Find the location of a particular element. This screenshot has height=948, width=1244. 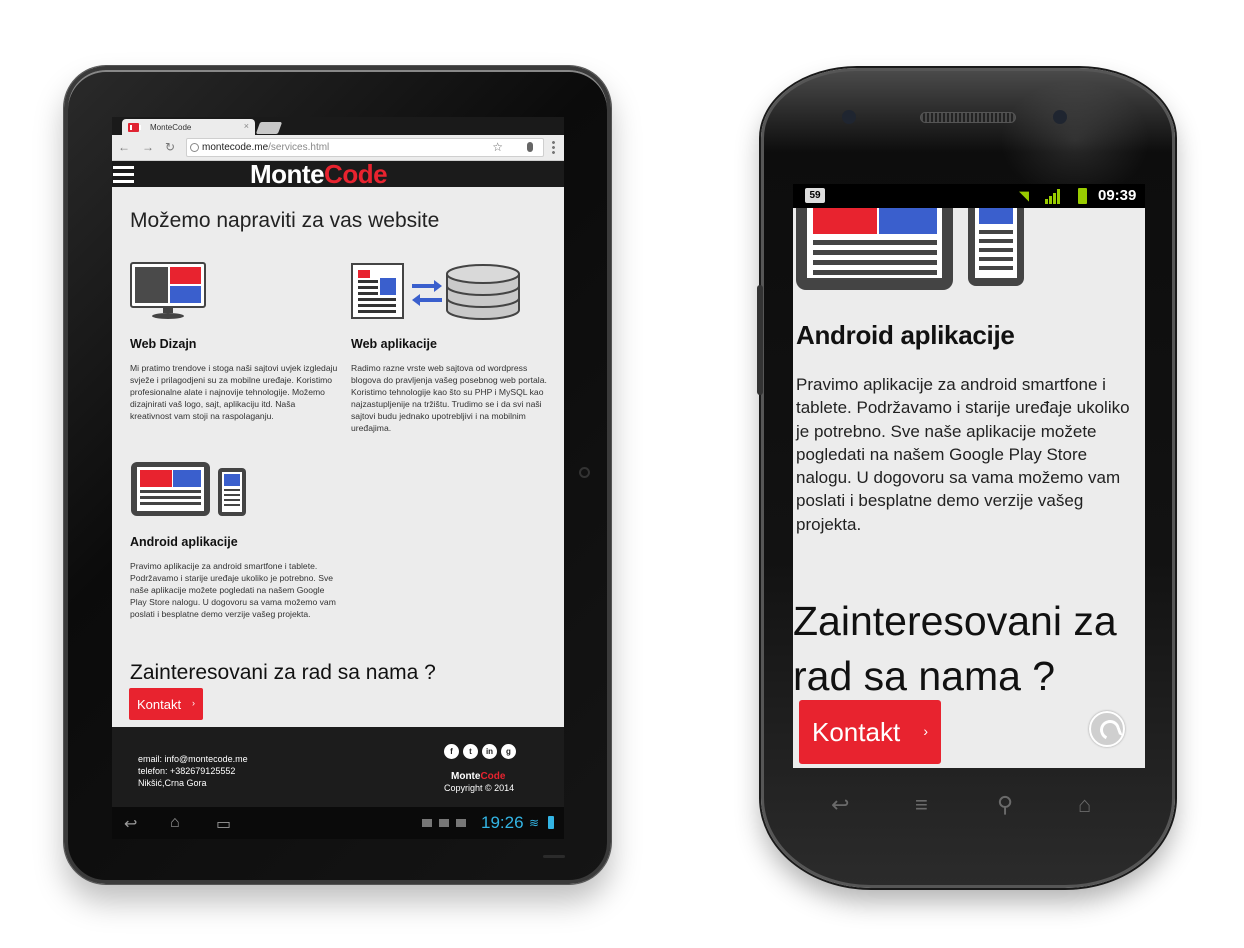

tablet-clock: 19:26 is located at coordinates (502, 822).